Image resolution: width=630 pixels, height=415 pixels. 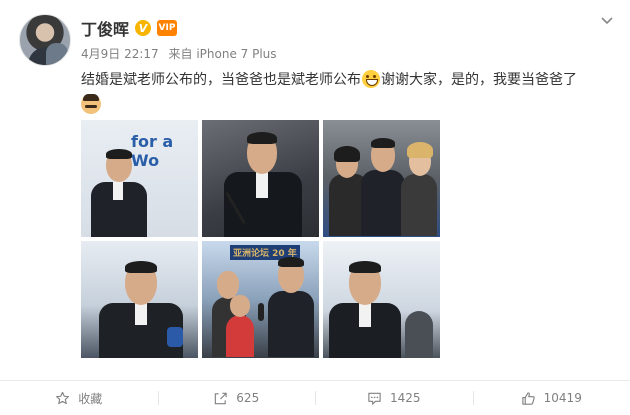 What do you see at coordinates (374, 398) in the screenshot?
I see `comment-icon` at bounding box center [374, 398].